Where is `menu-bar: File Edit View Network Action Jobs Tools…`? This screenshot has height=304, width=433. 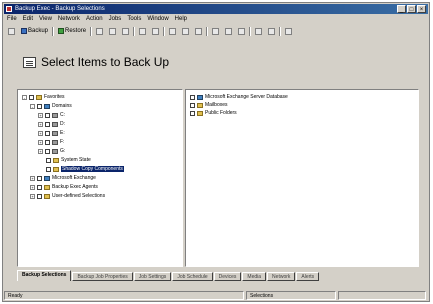 menu-bar: File Edit View Network Action Jobs Tools… is located at coordinates (216, 19).